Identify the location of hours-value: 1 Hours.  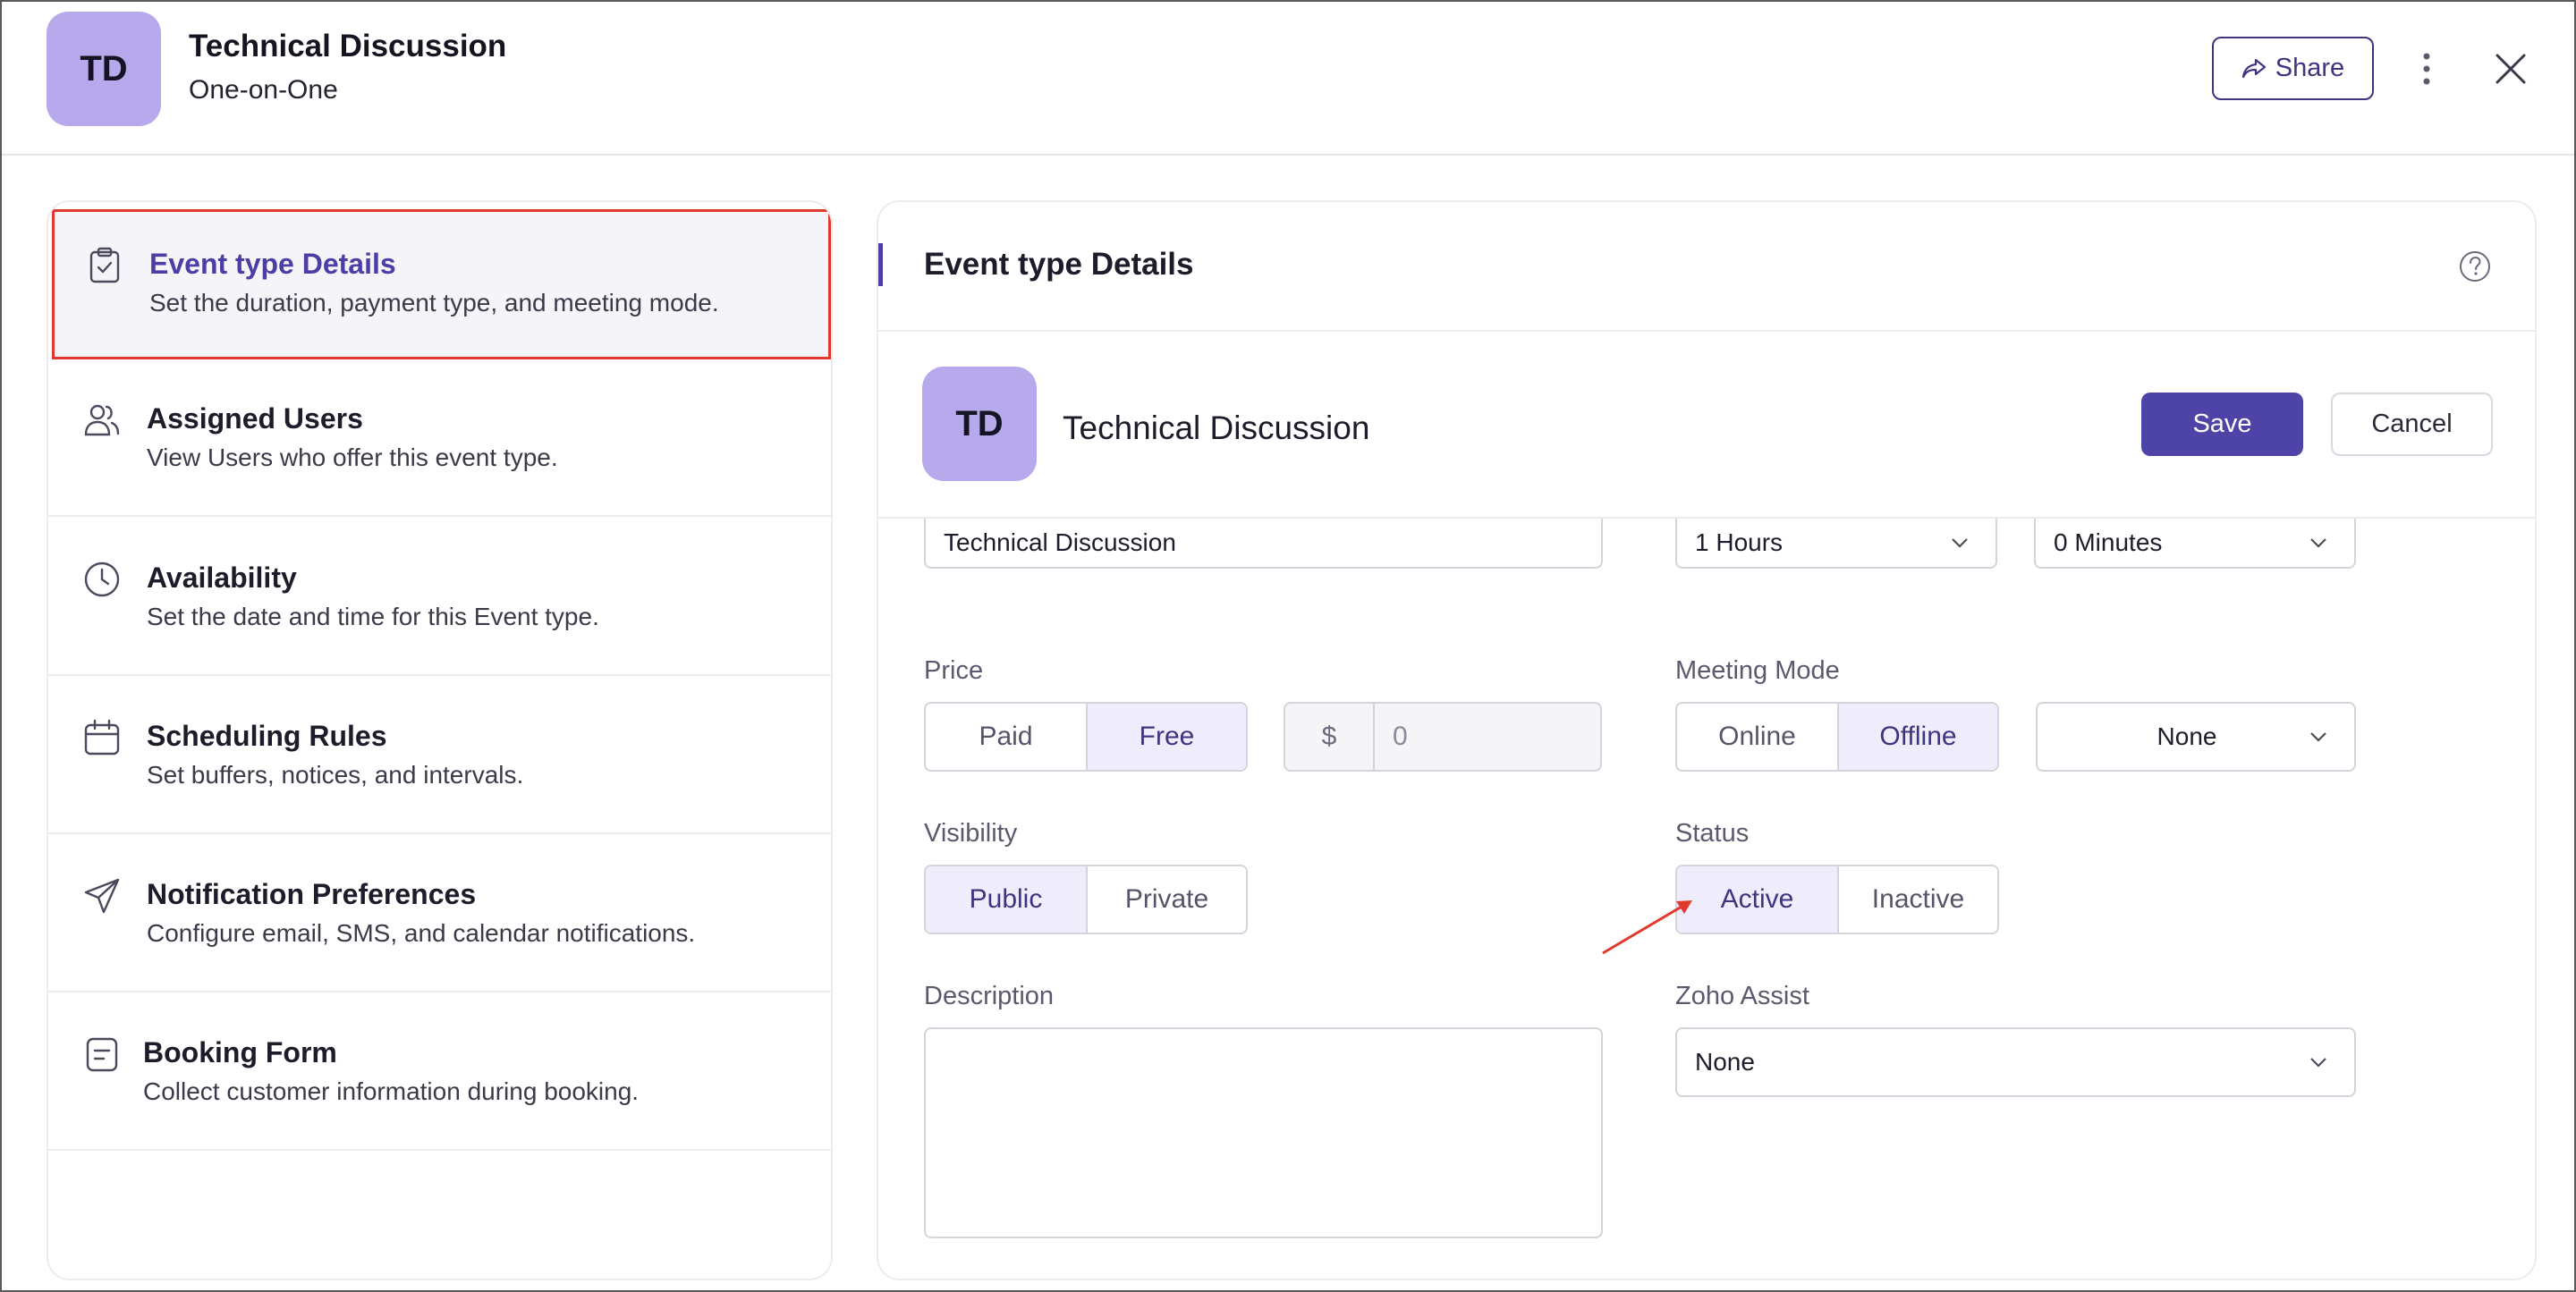
(1739, 542).